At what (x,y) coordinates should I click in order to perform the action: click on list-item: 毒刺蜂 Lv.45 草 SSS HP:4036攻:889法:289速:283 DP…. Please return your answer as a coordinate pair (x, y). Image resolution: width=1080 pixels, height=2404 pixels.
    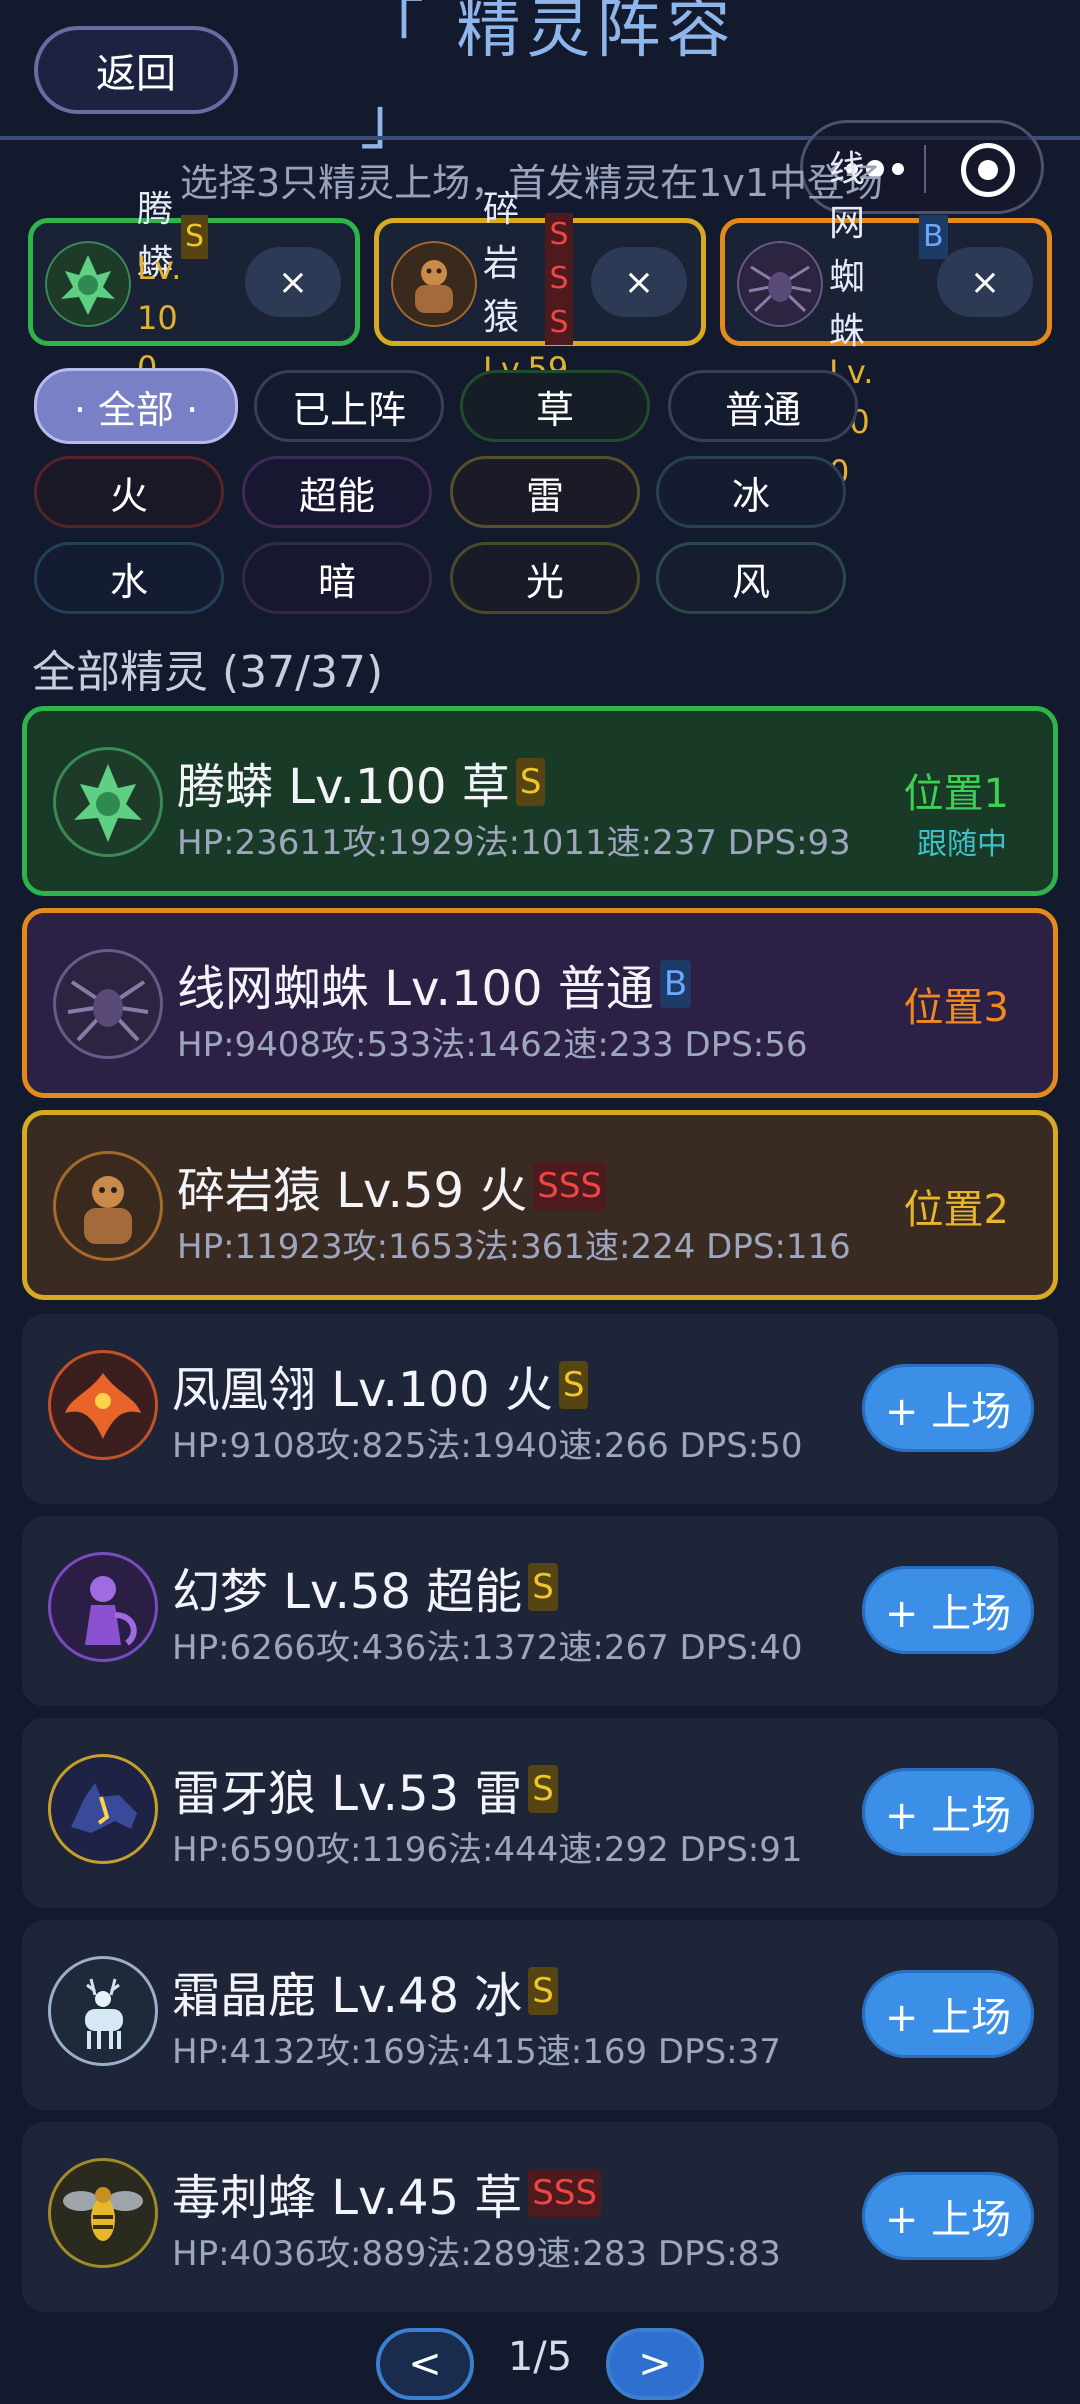
    Looking at the image, I should click on (540, 2217).